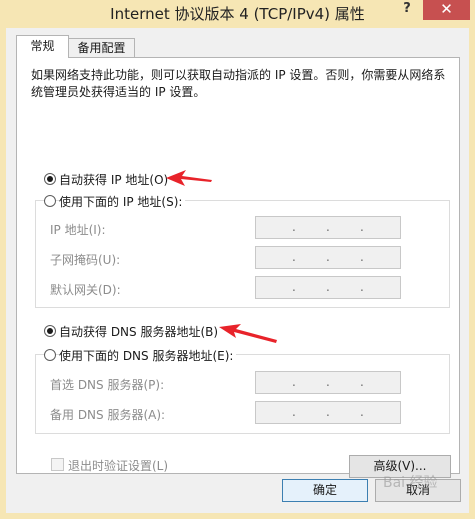  Describe the element at coordinates (115, 179) in the screenshot. I see `auto-ip-label: 自动获得 IP 地址(O)` at that location.